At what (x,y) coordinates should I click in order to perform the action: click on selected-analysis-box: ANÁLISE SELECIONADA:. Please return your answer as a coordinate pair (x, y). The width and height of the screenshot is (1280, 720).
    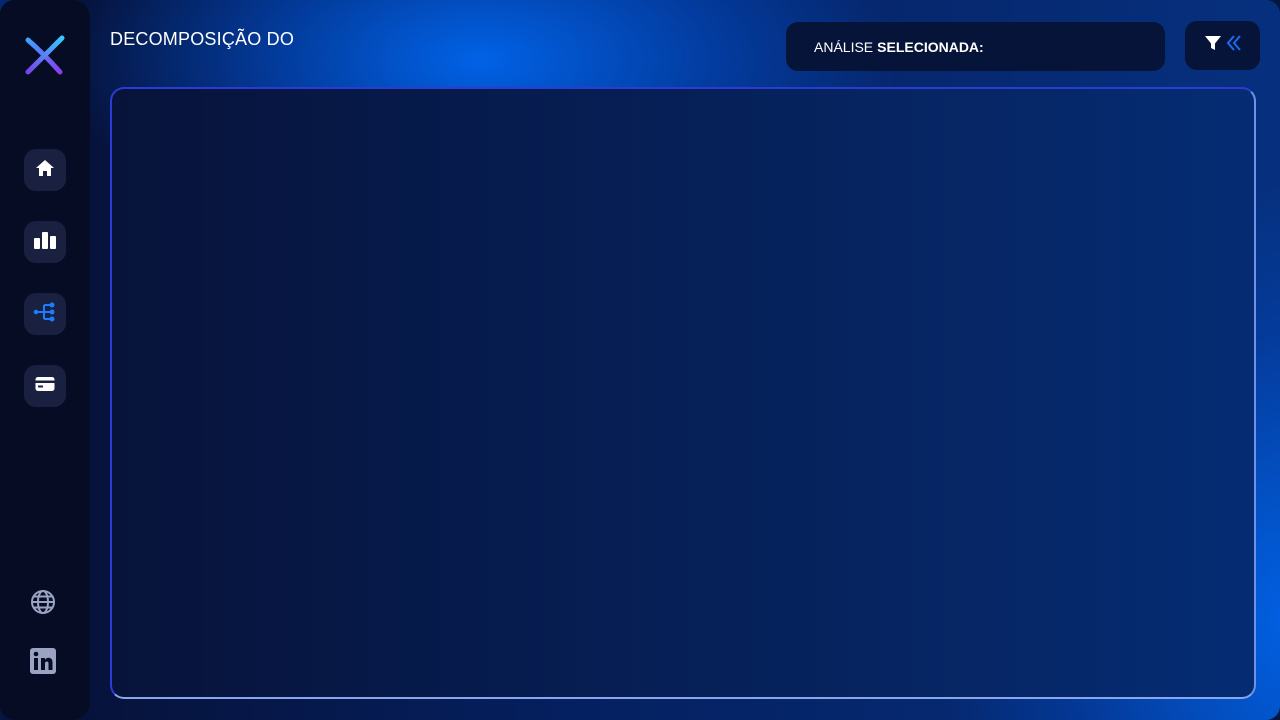
    Looking at the image, I should click on (975, 46).